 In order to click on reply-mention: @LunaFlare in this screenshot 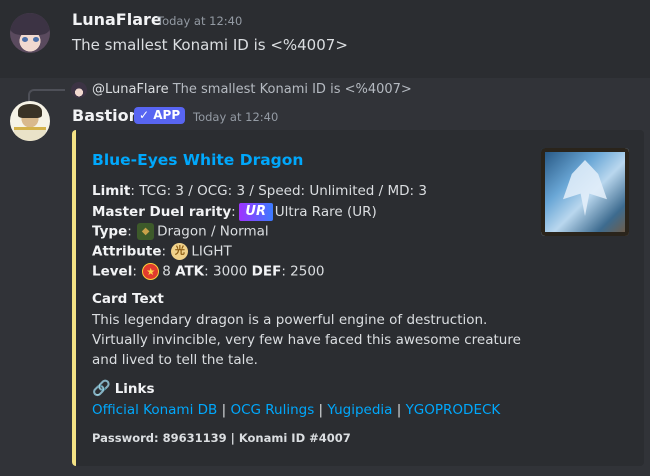, I will do `click(130, 89)`.